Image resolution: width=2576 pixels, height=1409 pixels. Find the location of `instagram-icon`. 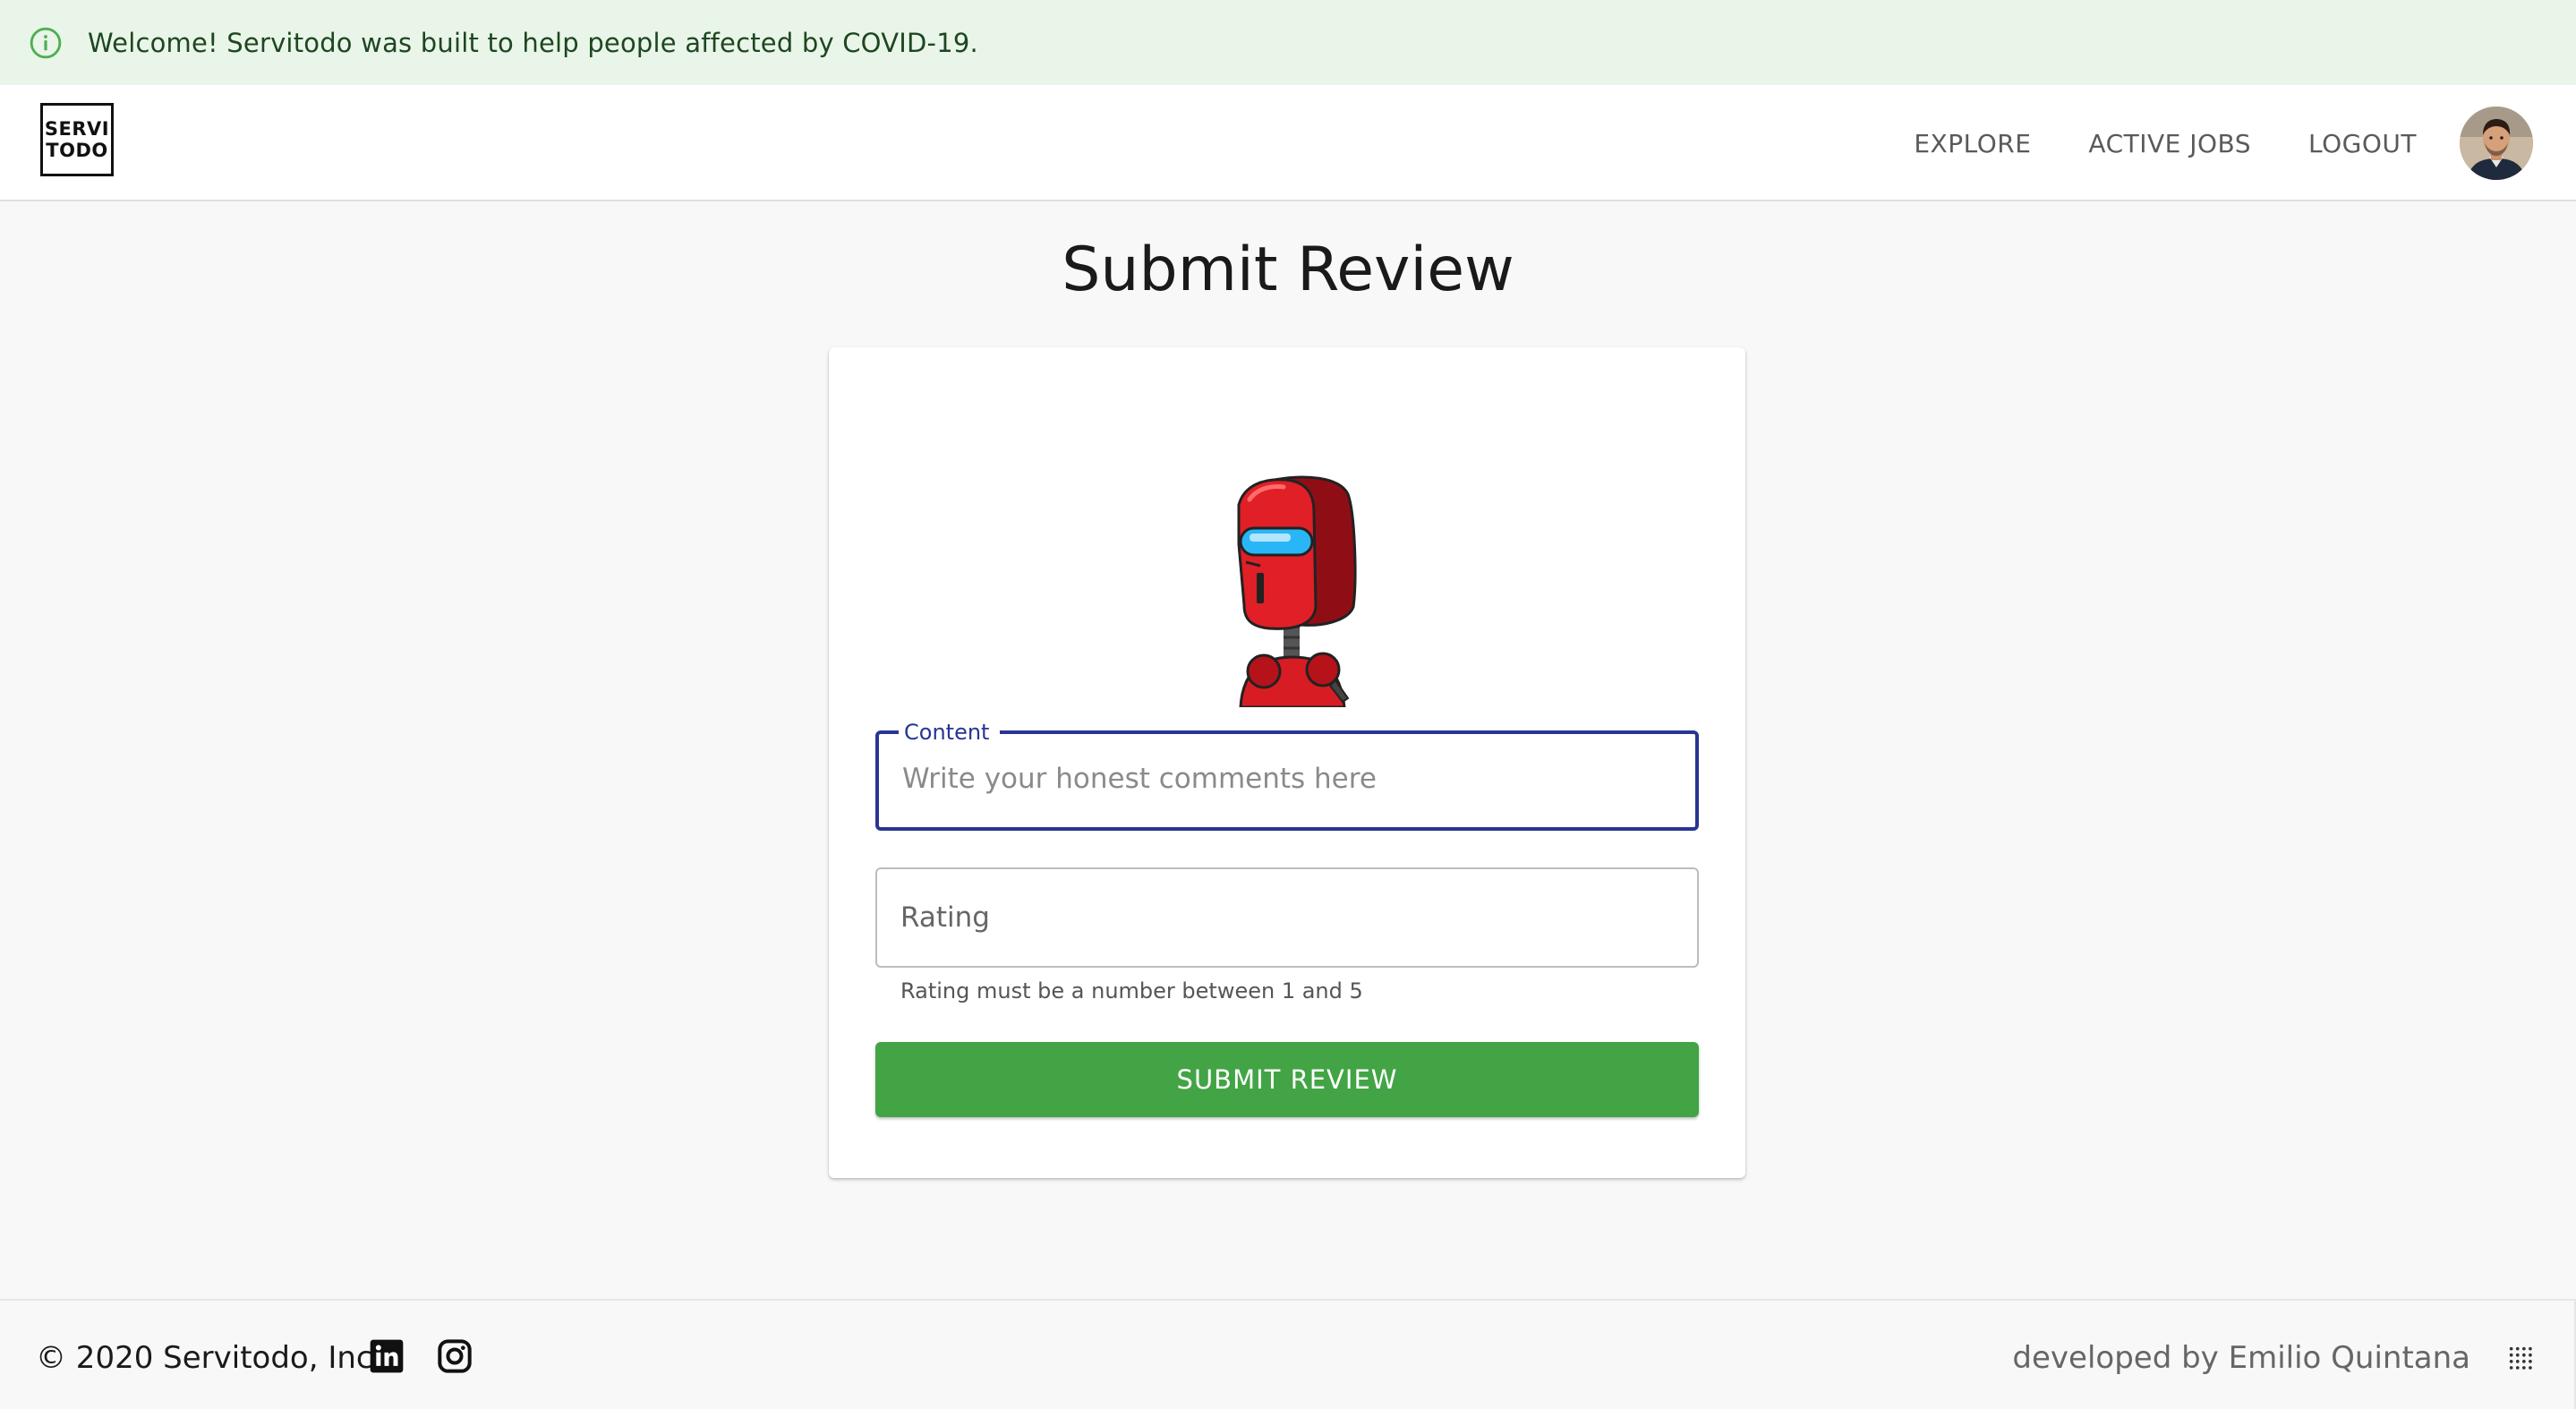

instagram-icon is located at coordinates (455, 1356).